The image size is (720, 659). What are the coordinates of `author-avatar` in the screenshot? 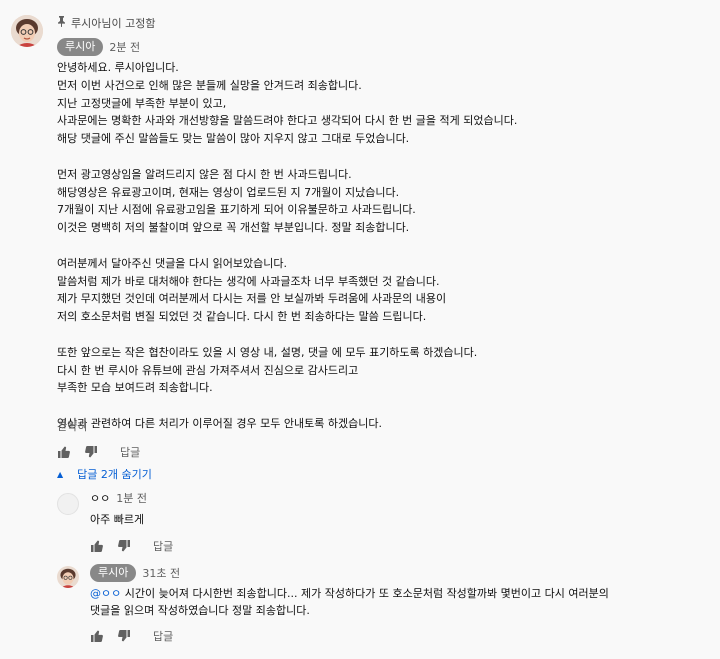 It's located at (27, 31).